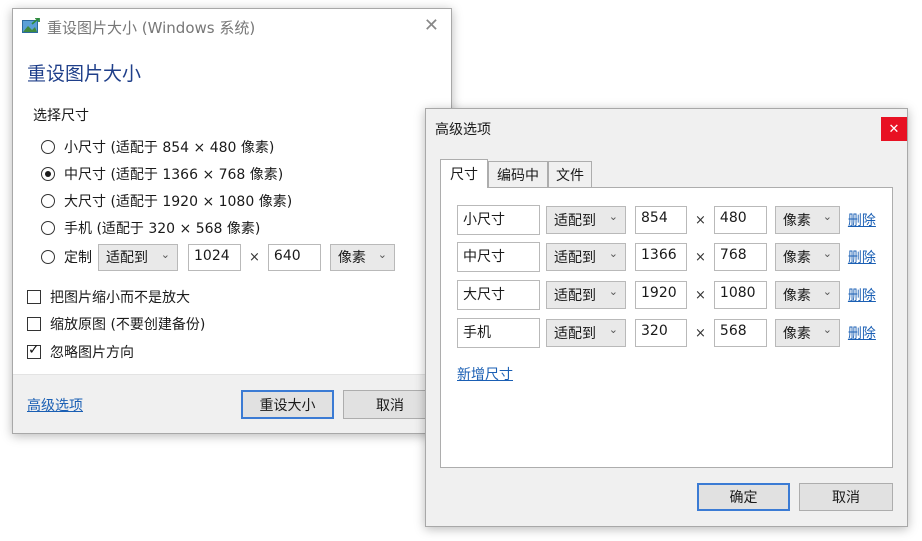 The image size is (922, 541). I want to click on input-value: 320, so click(654, 331).